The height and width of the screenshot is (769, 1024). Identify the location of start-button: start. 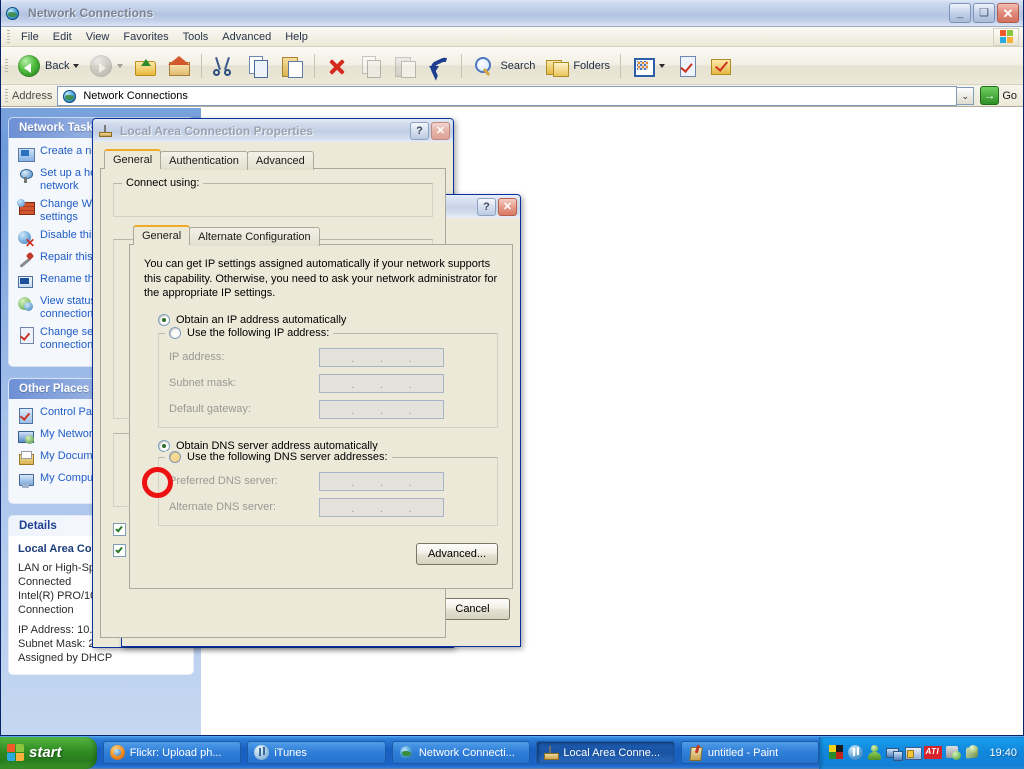
(48, 753).